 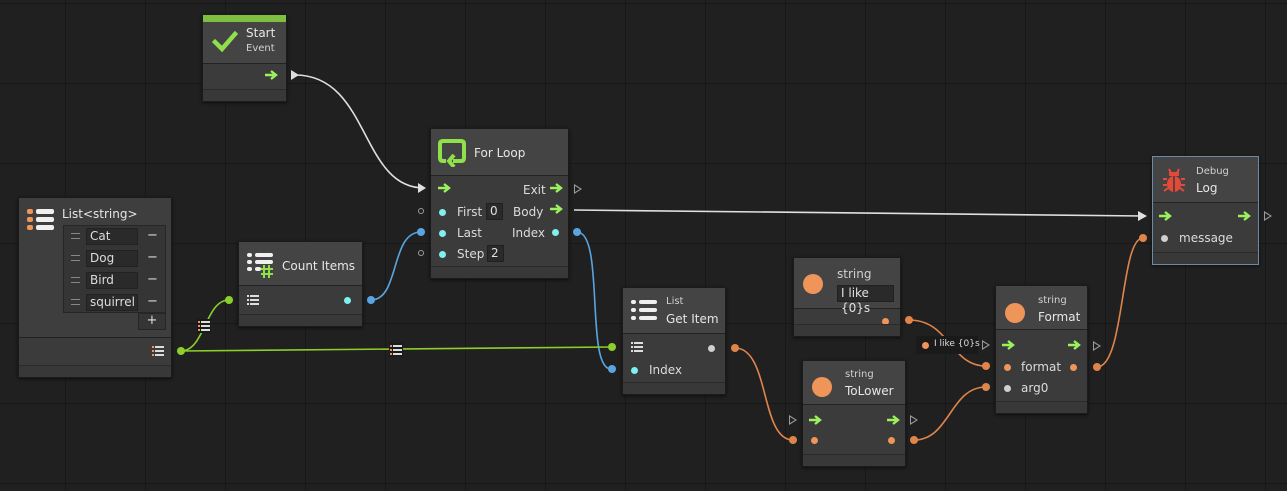 What do you see at coordinates (711, 348) in the screenshot?
I see `item-output-port` at bounding box center [711, 348].